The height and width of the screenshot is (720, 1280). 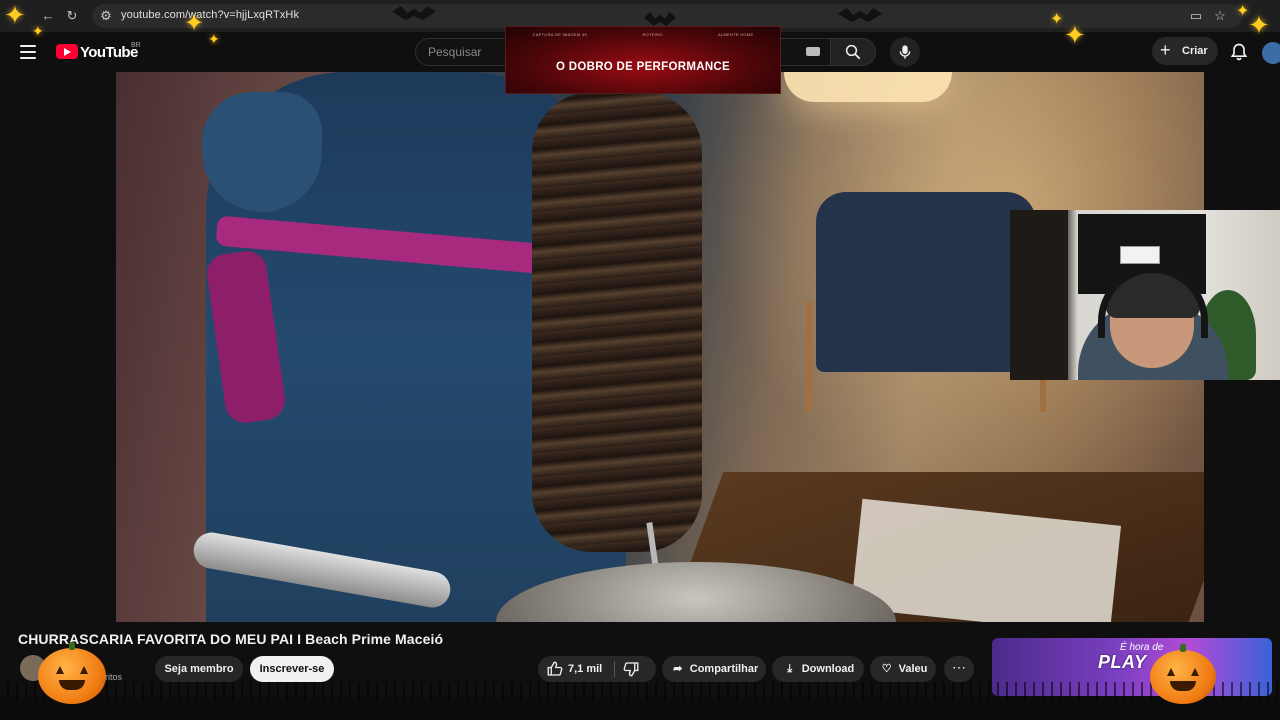 I want to click on back-icon: ←, so click(x=48, y=16).